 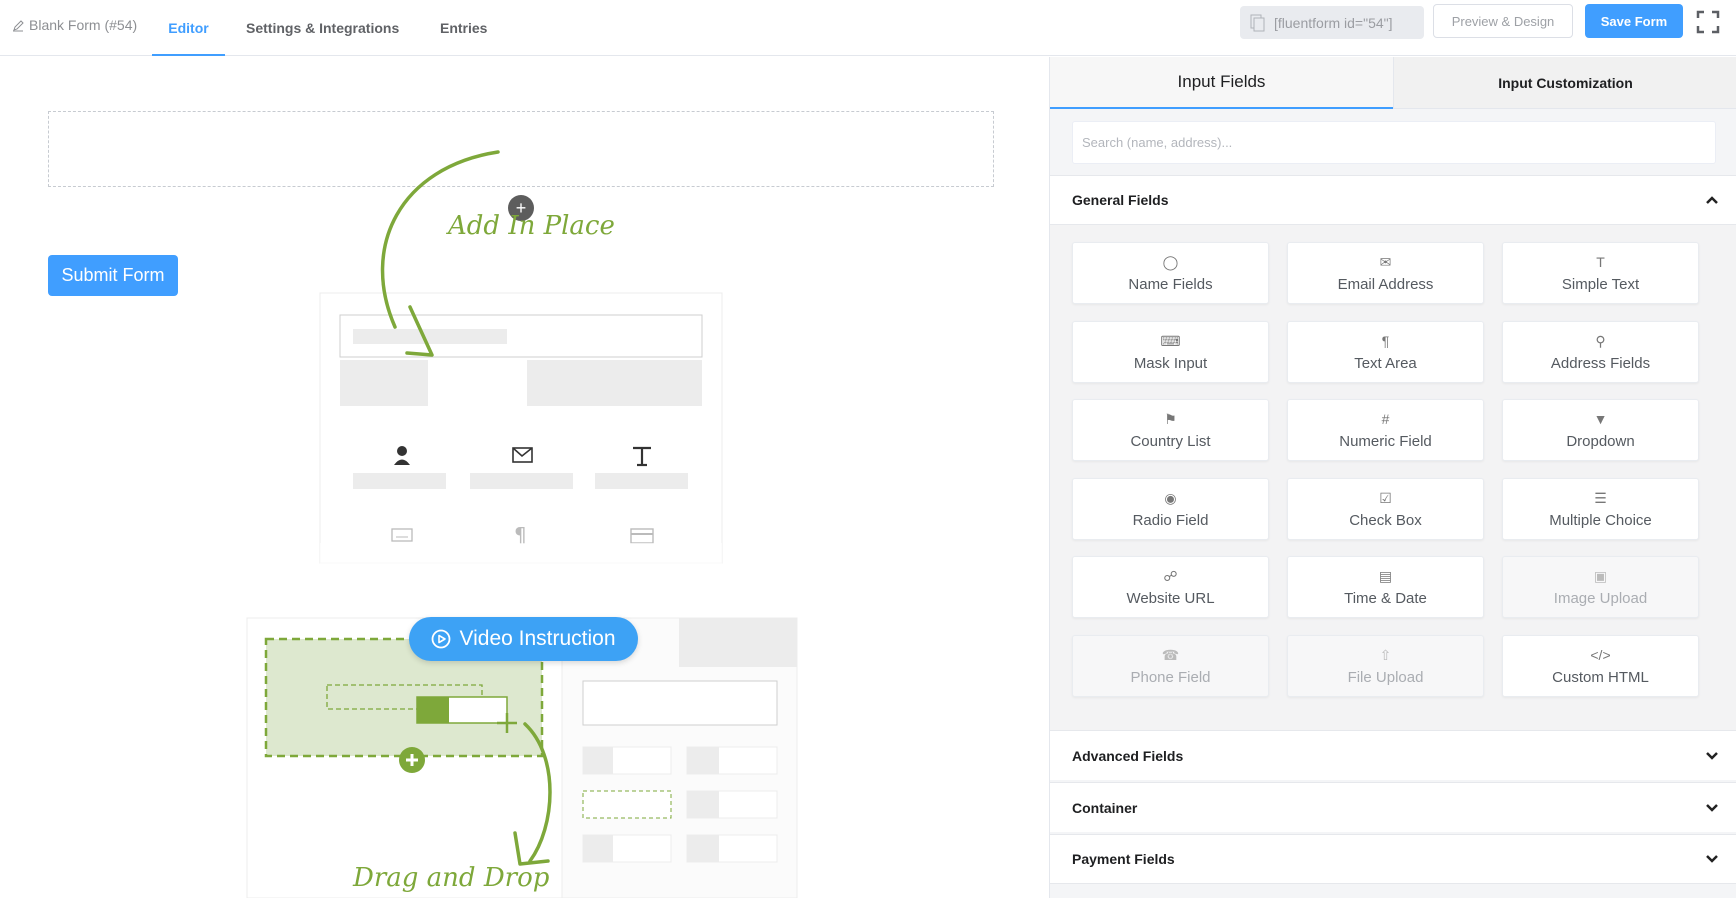 I want to click on field-radio-field: ◉ Radio Field, so click(x=1170, y=509).